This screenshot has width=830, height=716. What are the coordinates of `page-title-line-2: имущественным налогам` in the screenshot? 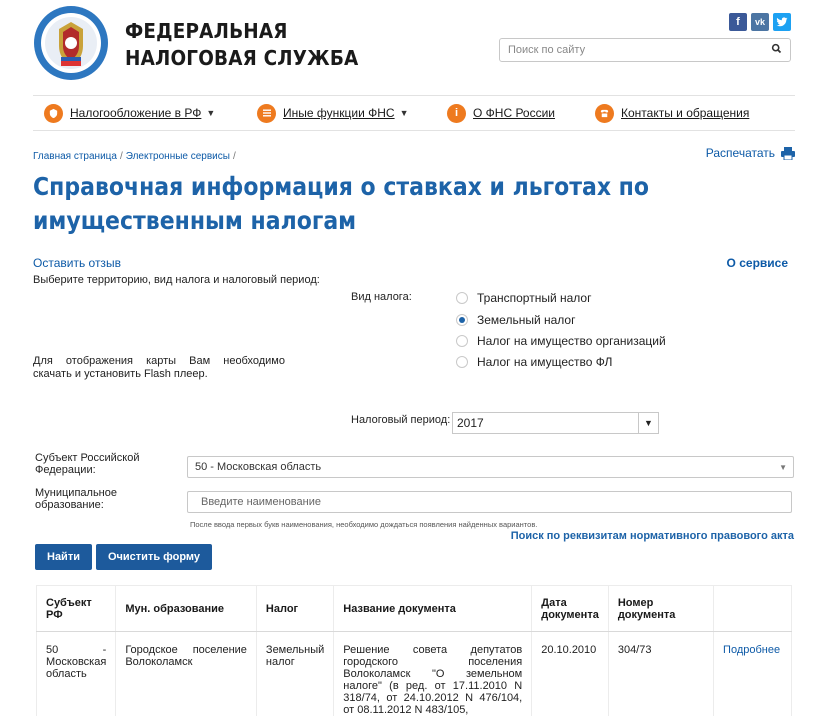 It's located at (350, 221).